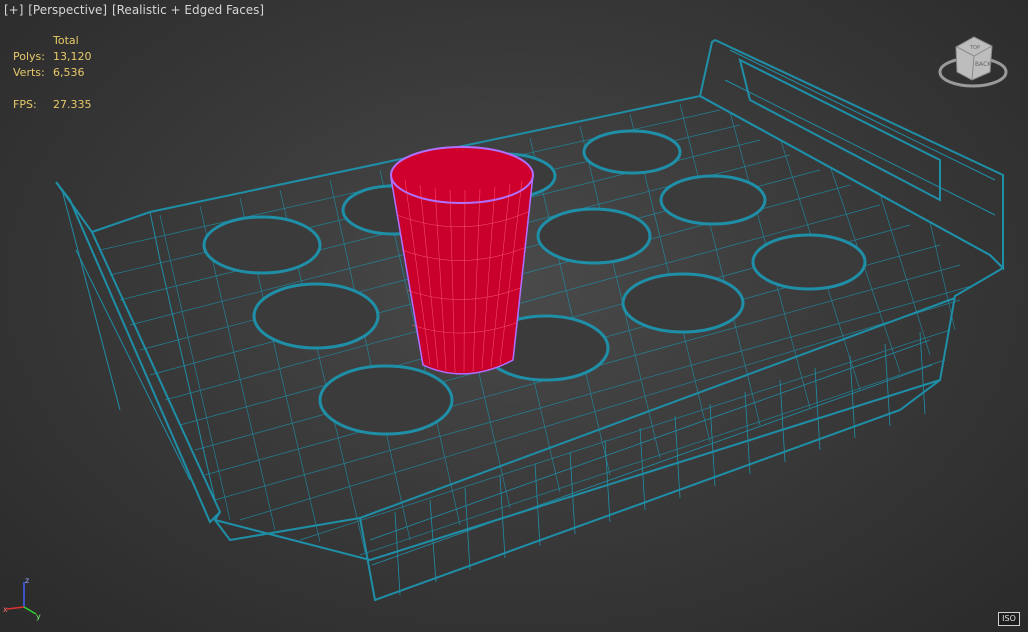 This screenshot has height=632, width=1028. What do you see at coordinates (29, 56) in the screenshot?
I see `polys-label: Polys:` at bounding box center [29, 56].